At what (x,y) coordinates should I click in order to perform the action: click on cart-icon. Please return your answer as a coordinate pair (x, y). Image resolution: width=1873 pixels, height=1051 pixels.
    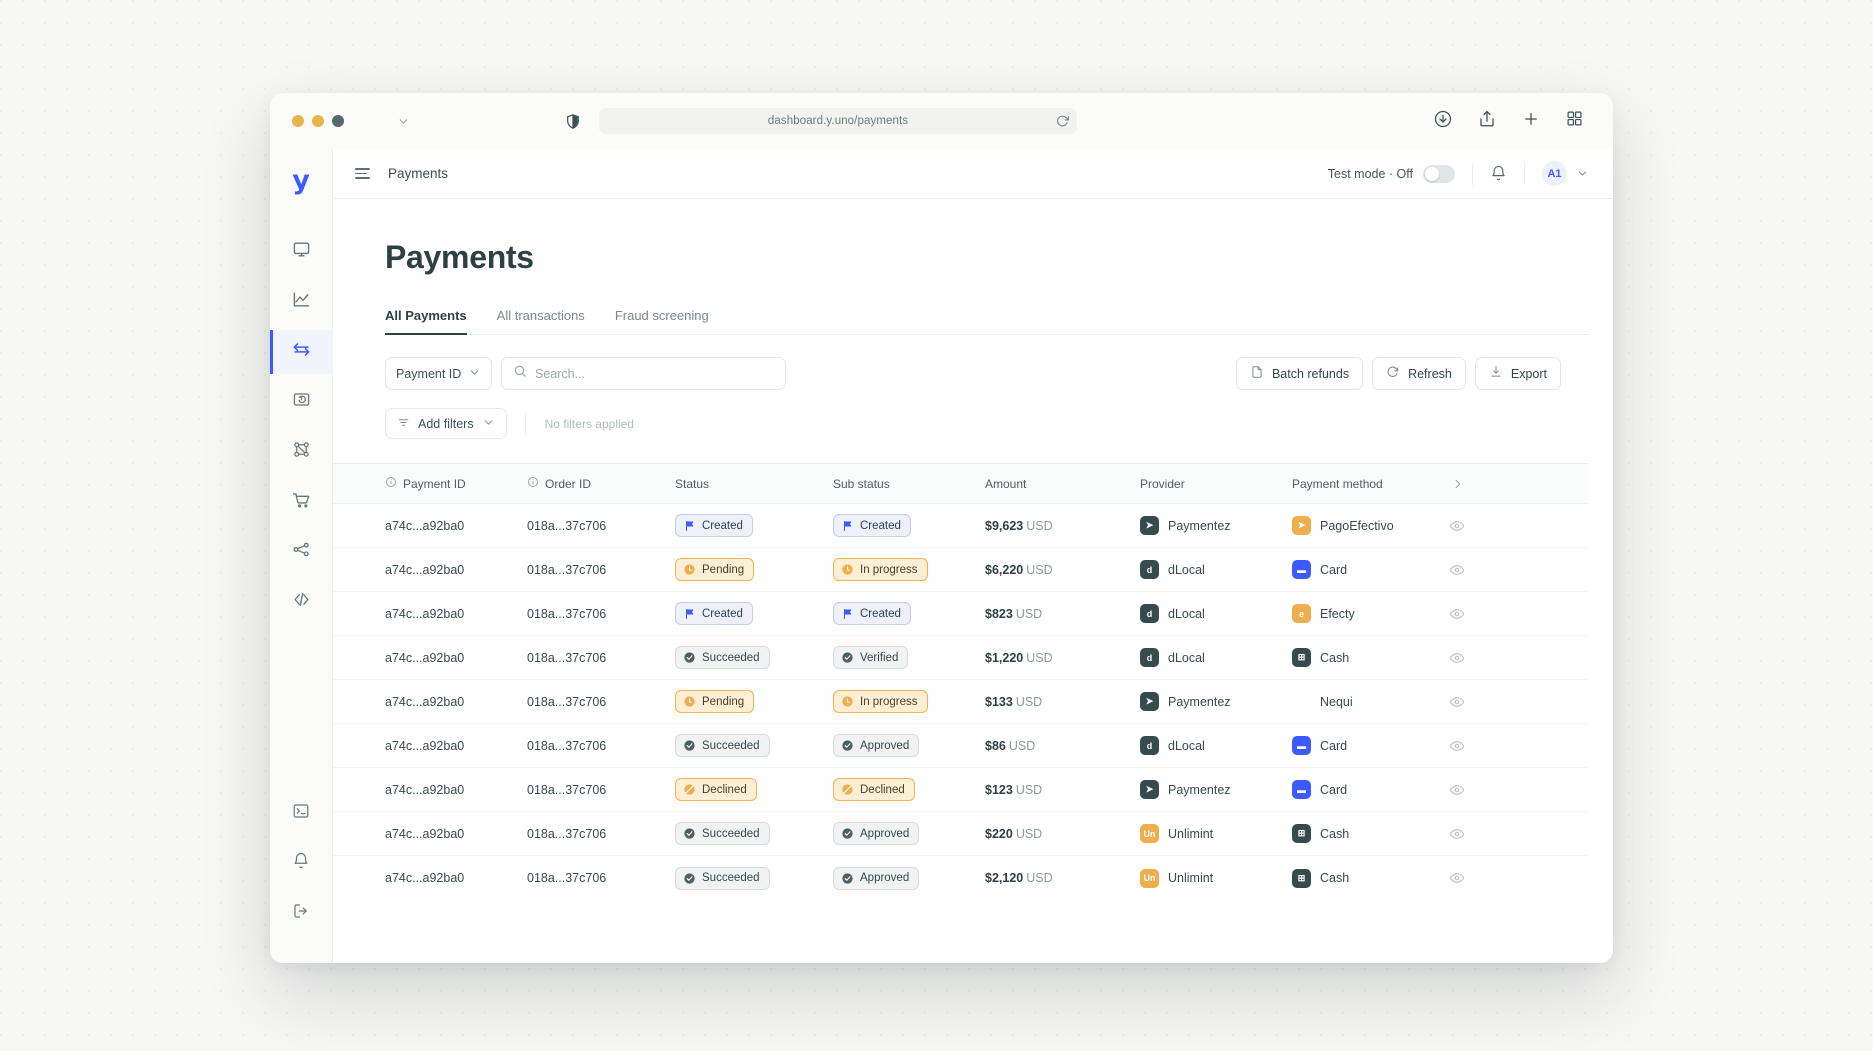
    Looking at the image, I should click on (301, 502).